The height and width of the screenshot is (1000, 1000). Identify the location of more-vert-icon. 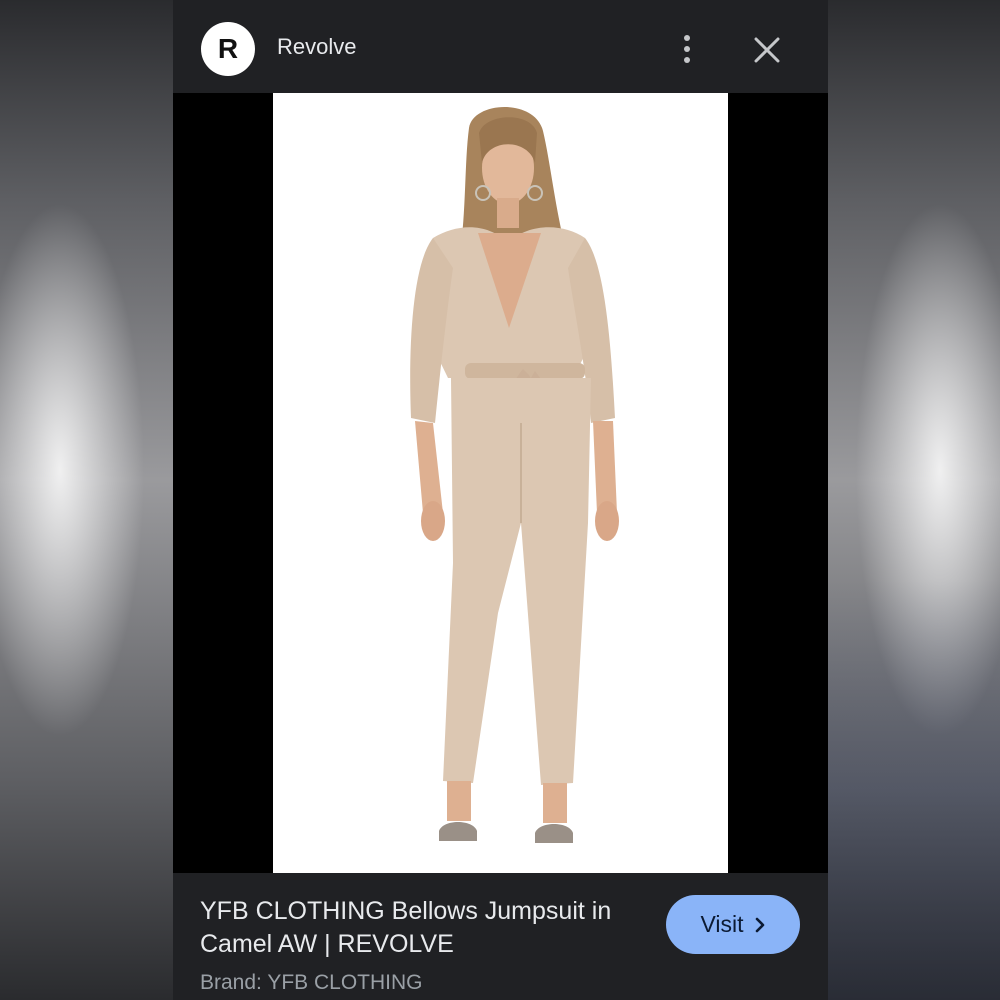
(687, 38).